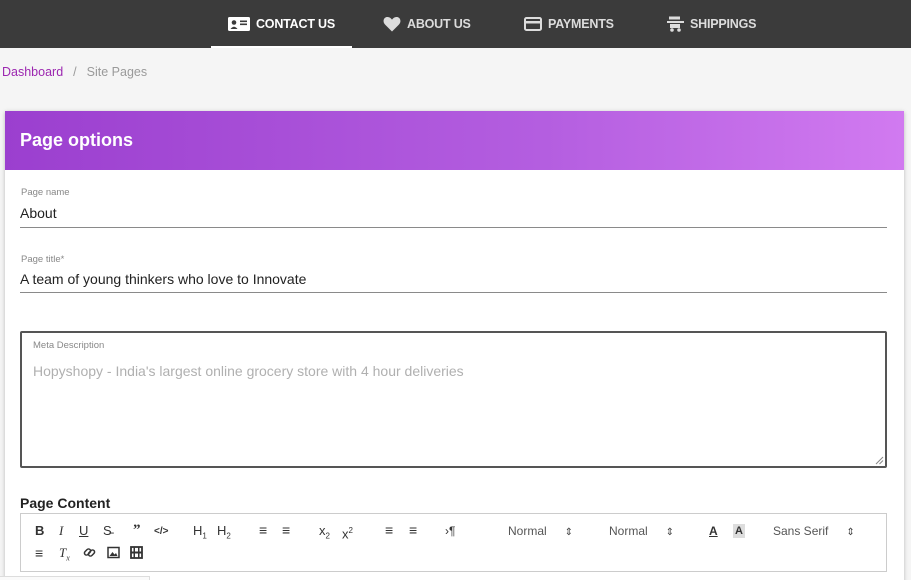 The height and width of the screenshot is (580, 911). I want to click on heart-icon, so click(392, 24).